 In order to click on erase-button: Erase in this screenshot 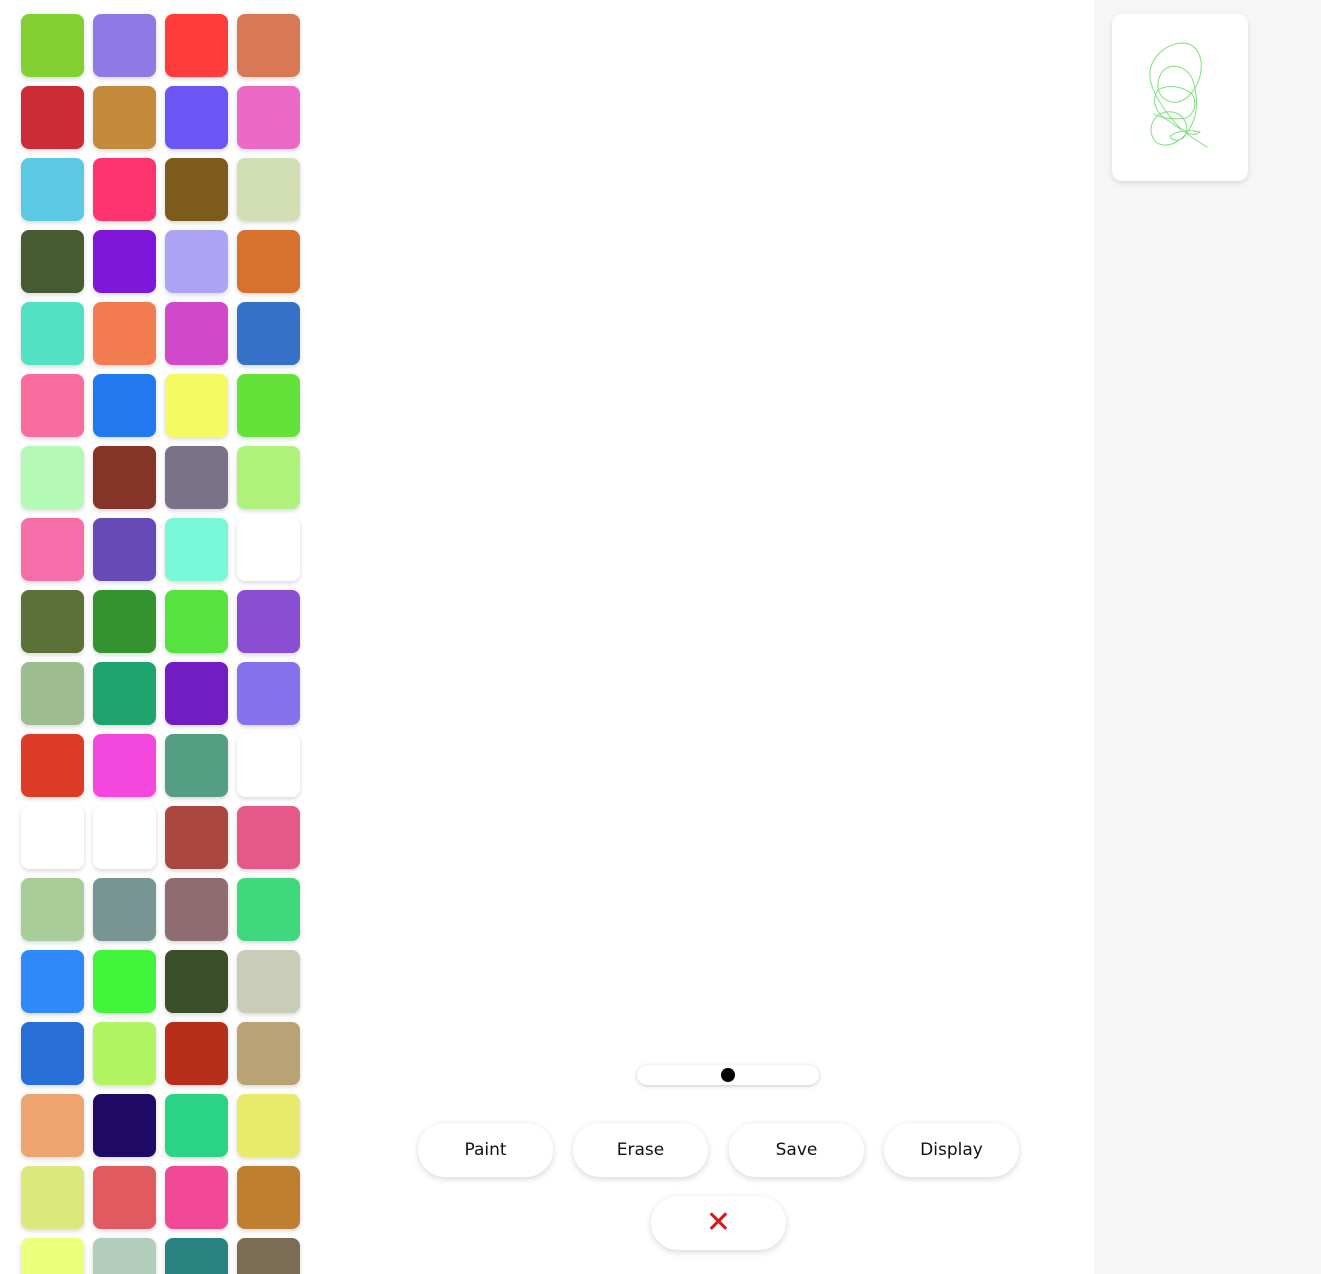, I will do `click(640, 1150)`.